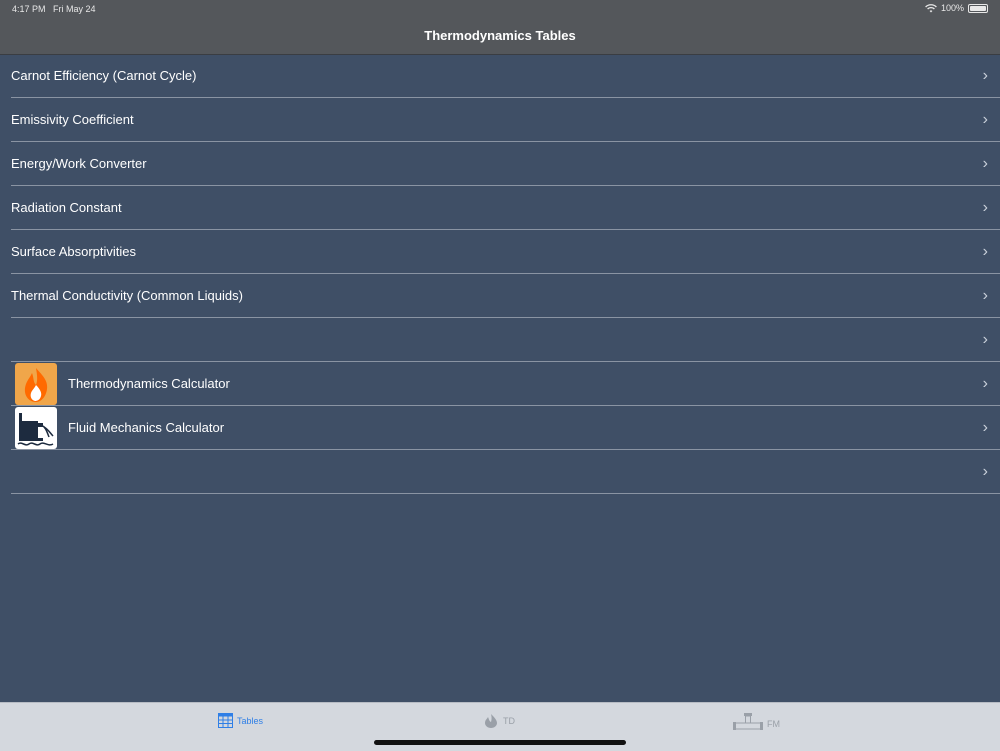 Image resolution: width=1000 pixels, height=751 pixels. I want to click on fluid-tank-icon, so click(36, 428).